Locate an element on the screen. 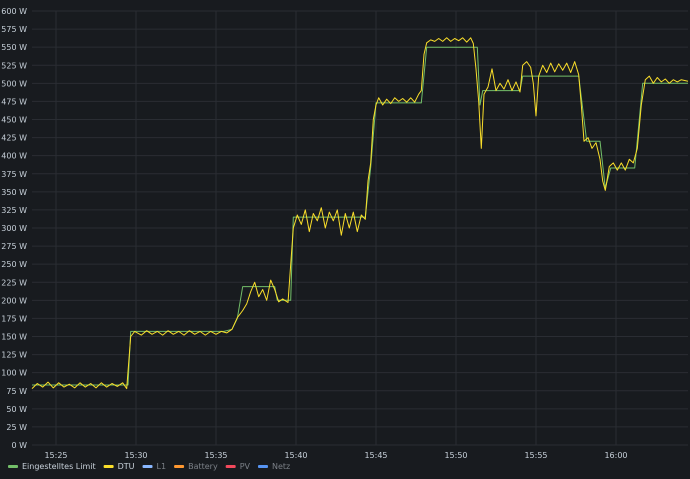 The image size is (690, 479). x-tick-label: 15:40 is located at coordinates (295, 455).